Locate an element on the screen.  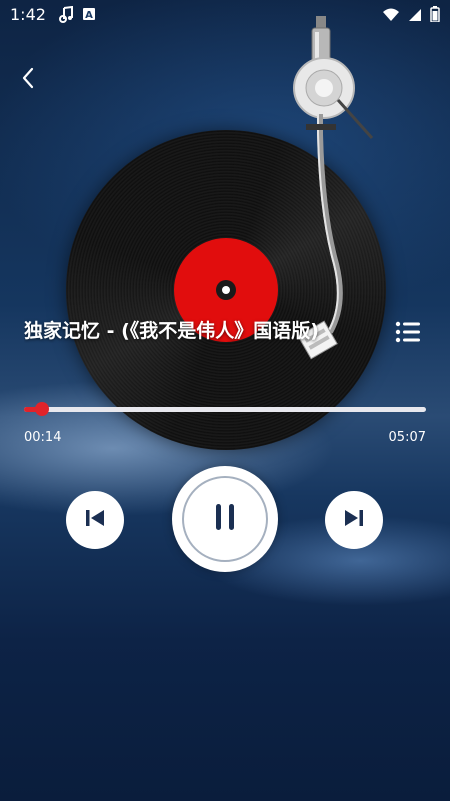
play-pause-ring is located at coordinates (225, 519).